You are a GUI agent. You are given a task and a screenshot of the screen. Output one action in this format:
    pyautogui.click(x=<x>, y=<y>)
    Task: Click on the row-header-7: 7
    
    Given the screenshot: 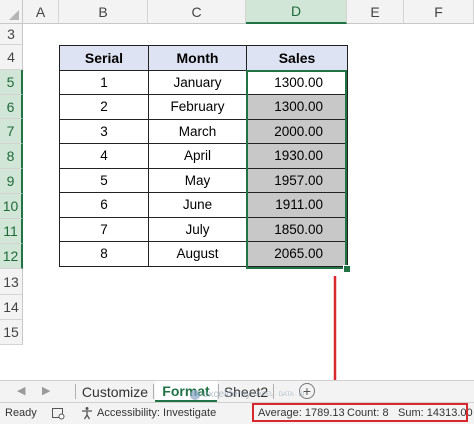 What is the action you would take?
    pyautogui.click(x=11, y=131)
    